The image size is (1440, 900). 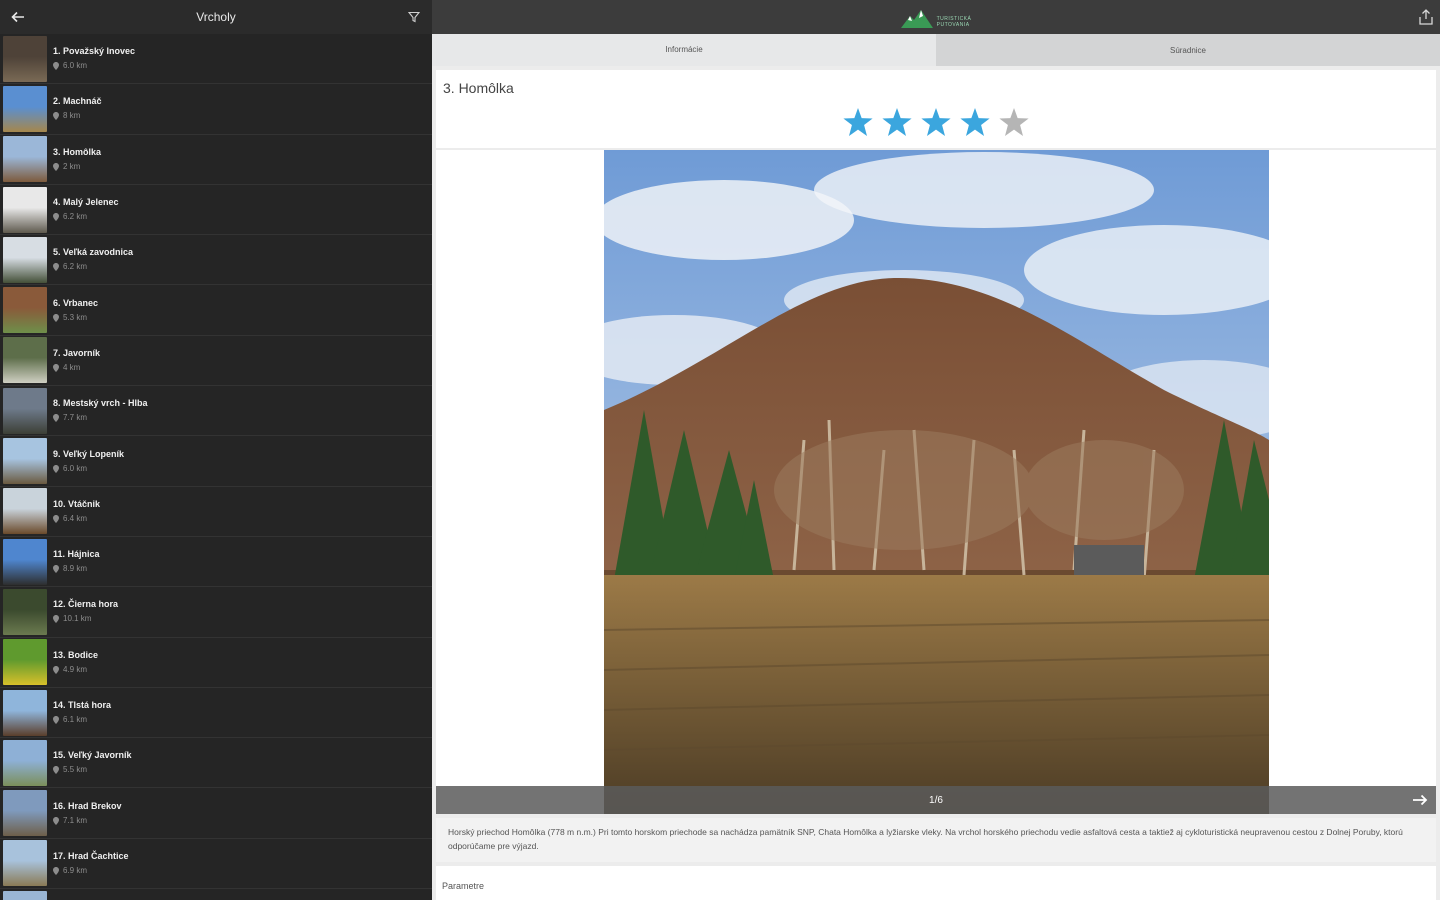 I want to click on list-item: 17. Hrad Čachtice 6.9 km, so click(x=216, y=864).